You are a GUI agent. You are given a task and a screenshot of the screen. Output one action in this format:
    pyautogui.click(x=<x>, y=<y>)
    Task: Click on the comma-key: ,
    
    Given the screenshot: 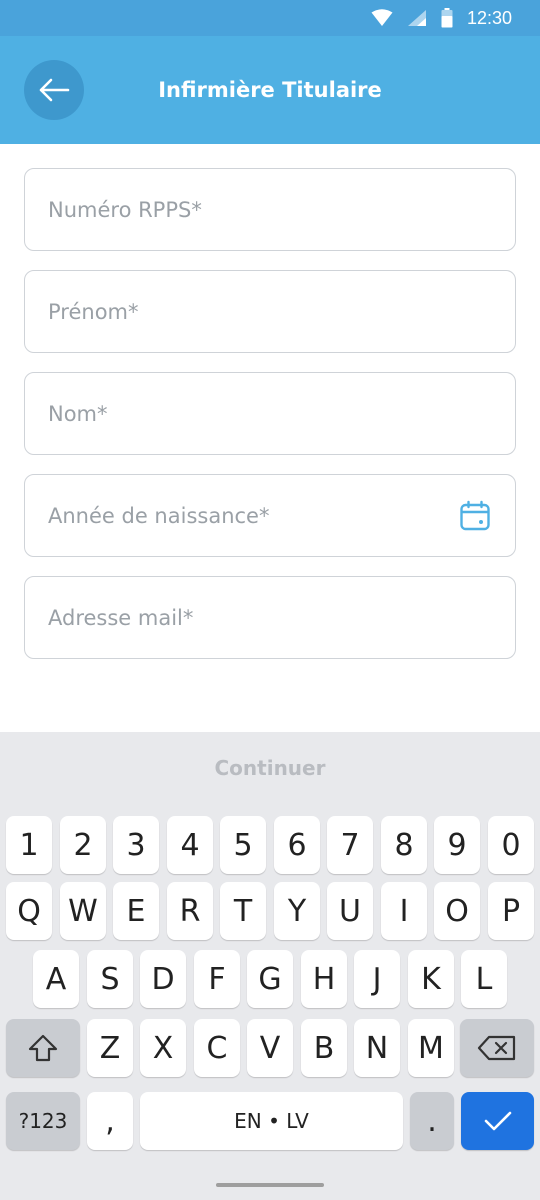 What is the action you would take?
    pyautogui.click(x=110, y=1121)
    